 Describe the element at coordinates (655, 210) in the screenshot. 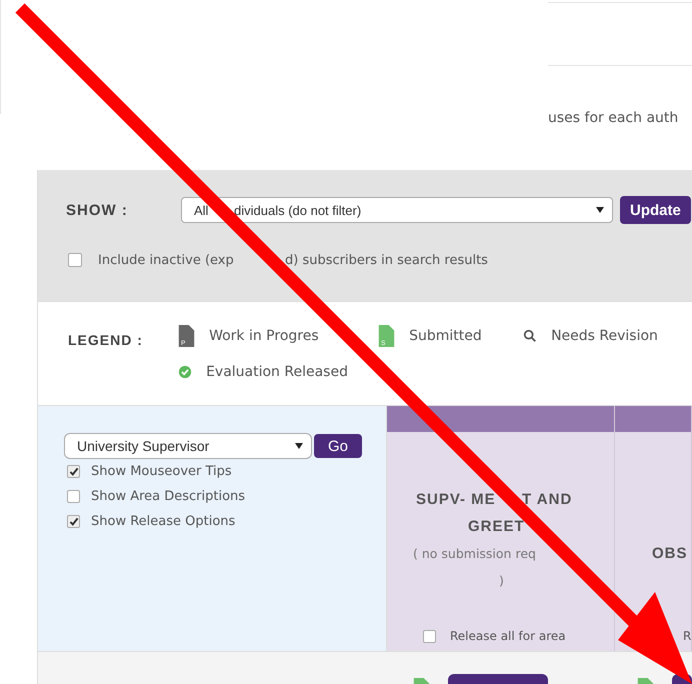

I see `update-button: Update` at that location.